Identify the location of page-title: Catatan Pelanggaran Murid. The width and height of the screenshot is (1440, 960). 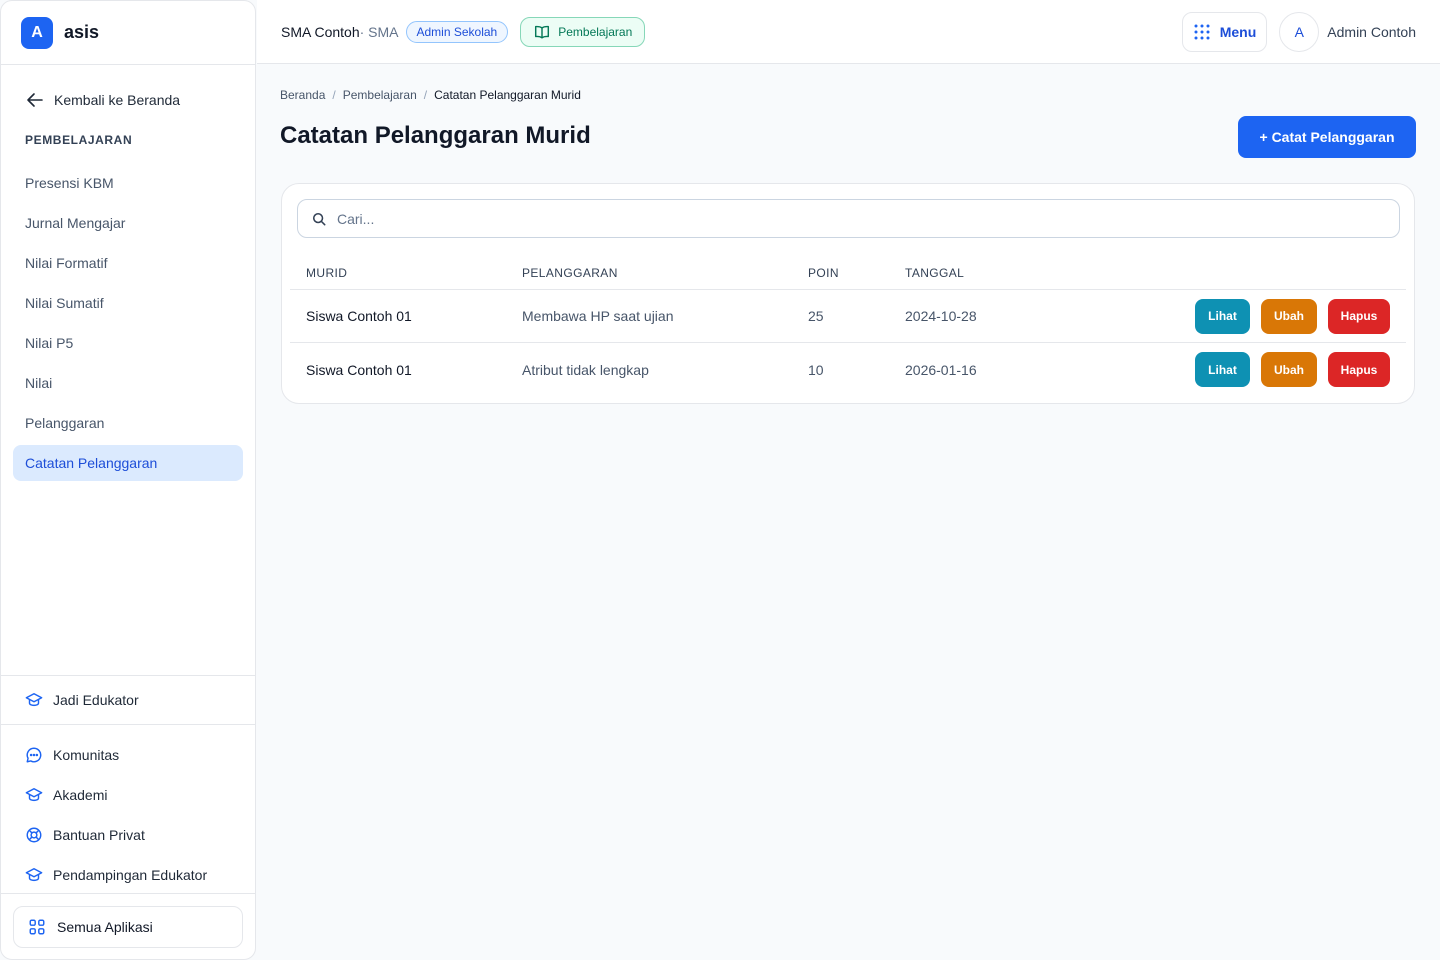
(435, 135).